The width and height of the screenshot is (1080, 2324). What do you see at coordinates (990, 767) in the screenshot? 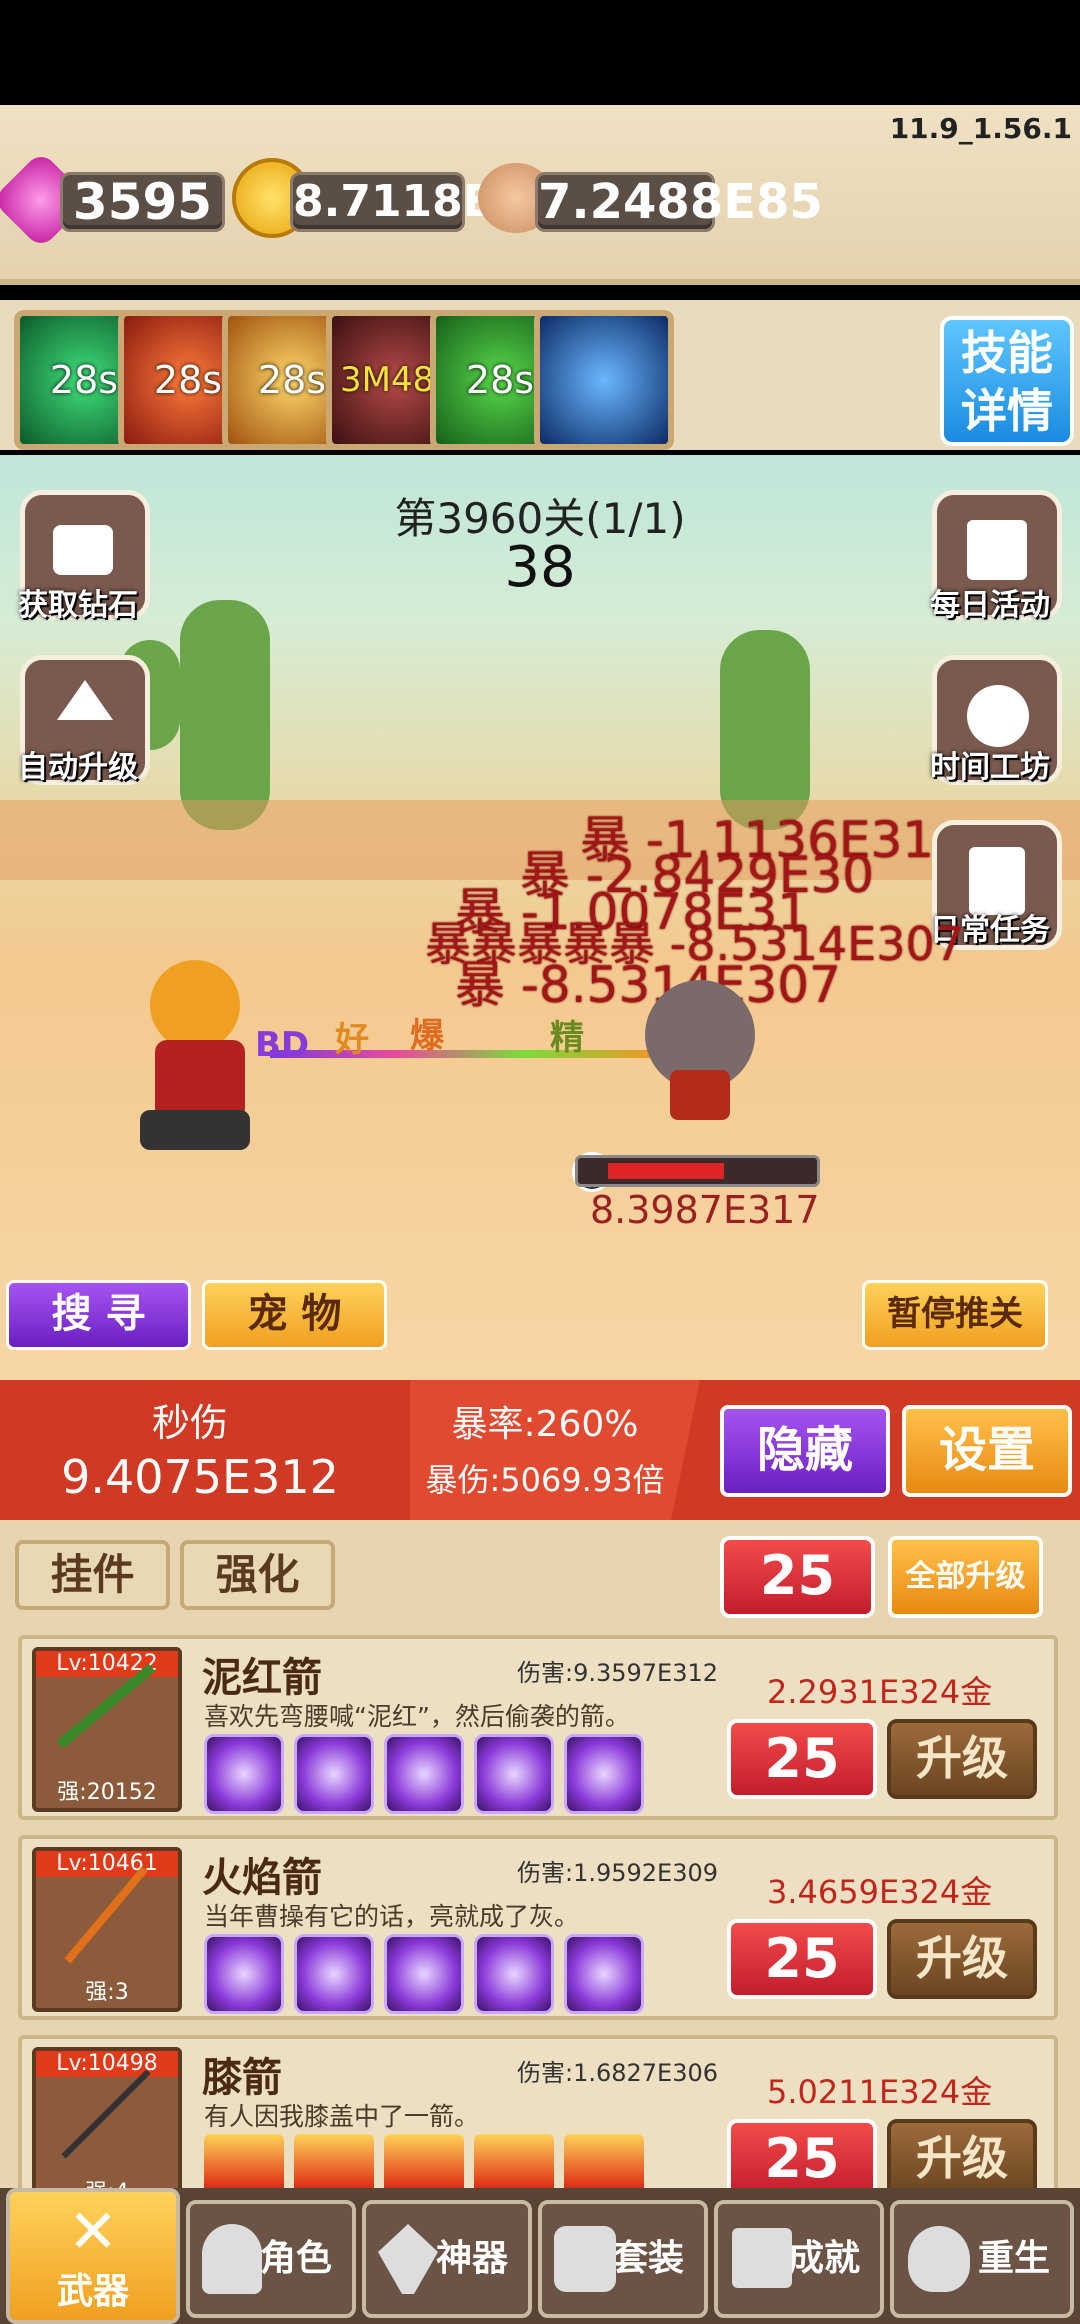
I see `time-workshop-label: 时间工坊` at bounding box center [990, 767].